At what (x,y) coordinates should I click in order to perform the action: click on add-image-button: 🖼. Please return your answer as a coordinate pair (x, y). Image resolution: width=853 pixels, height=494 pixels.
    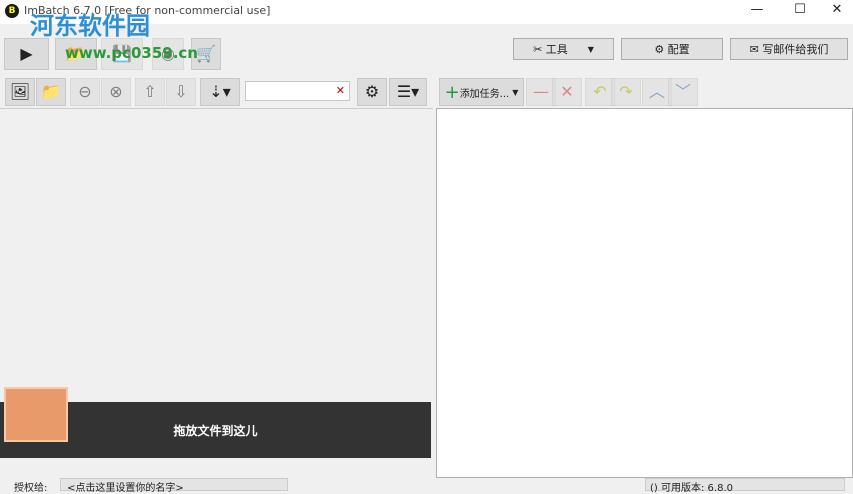
    Looking at the image, I should click on (20, 92).